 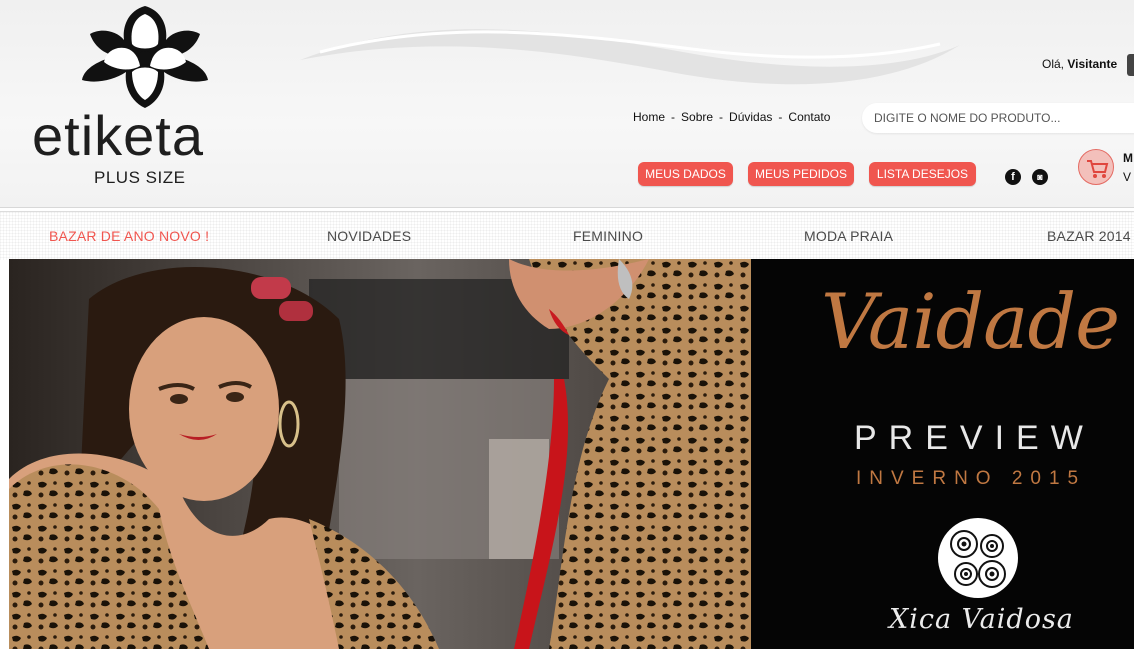 What do you see at coordinates (1013, 177) in the screenshot?
I see `facebook-icon: f` at bounding box center [1013, 177].